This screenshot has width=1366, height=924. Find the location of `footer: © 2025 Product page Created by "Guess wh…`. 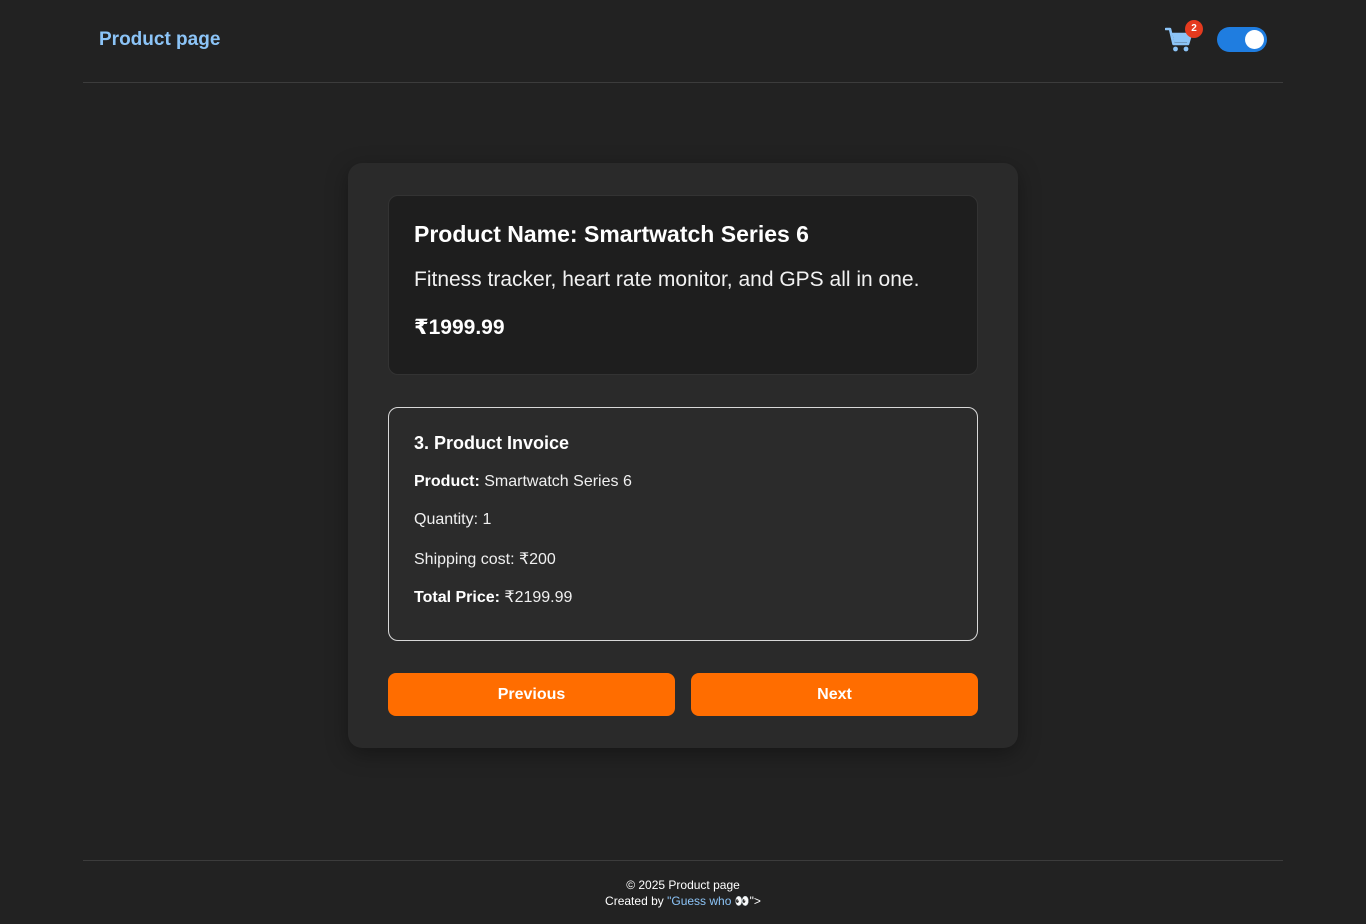

footer: © 2025 Product page Created by "Guess wh… is located at coordinates (683, 892).